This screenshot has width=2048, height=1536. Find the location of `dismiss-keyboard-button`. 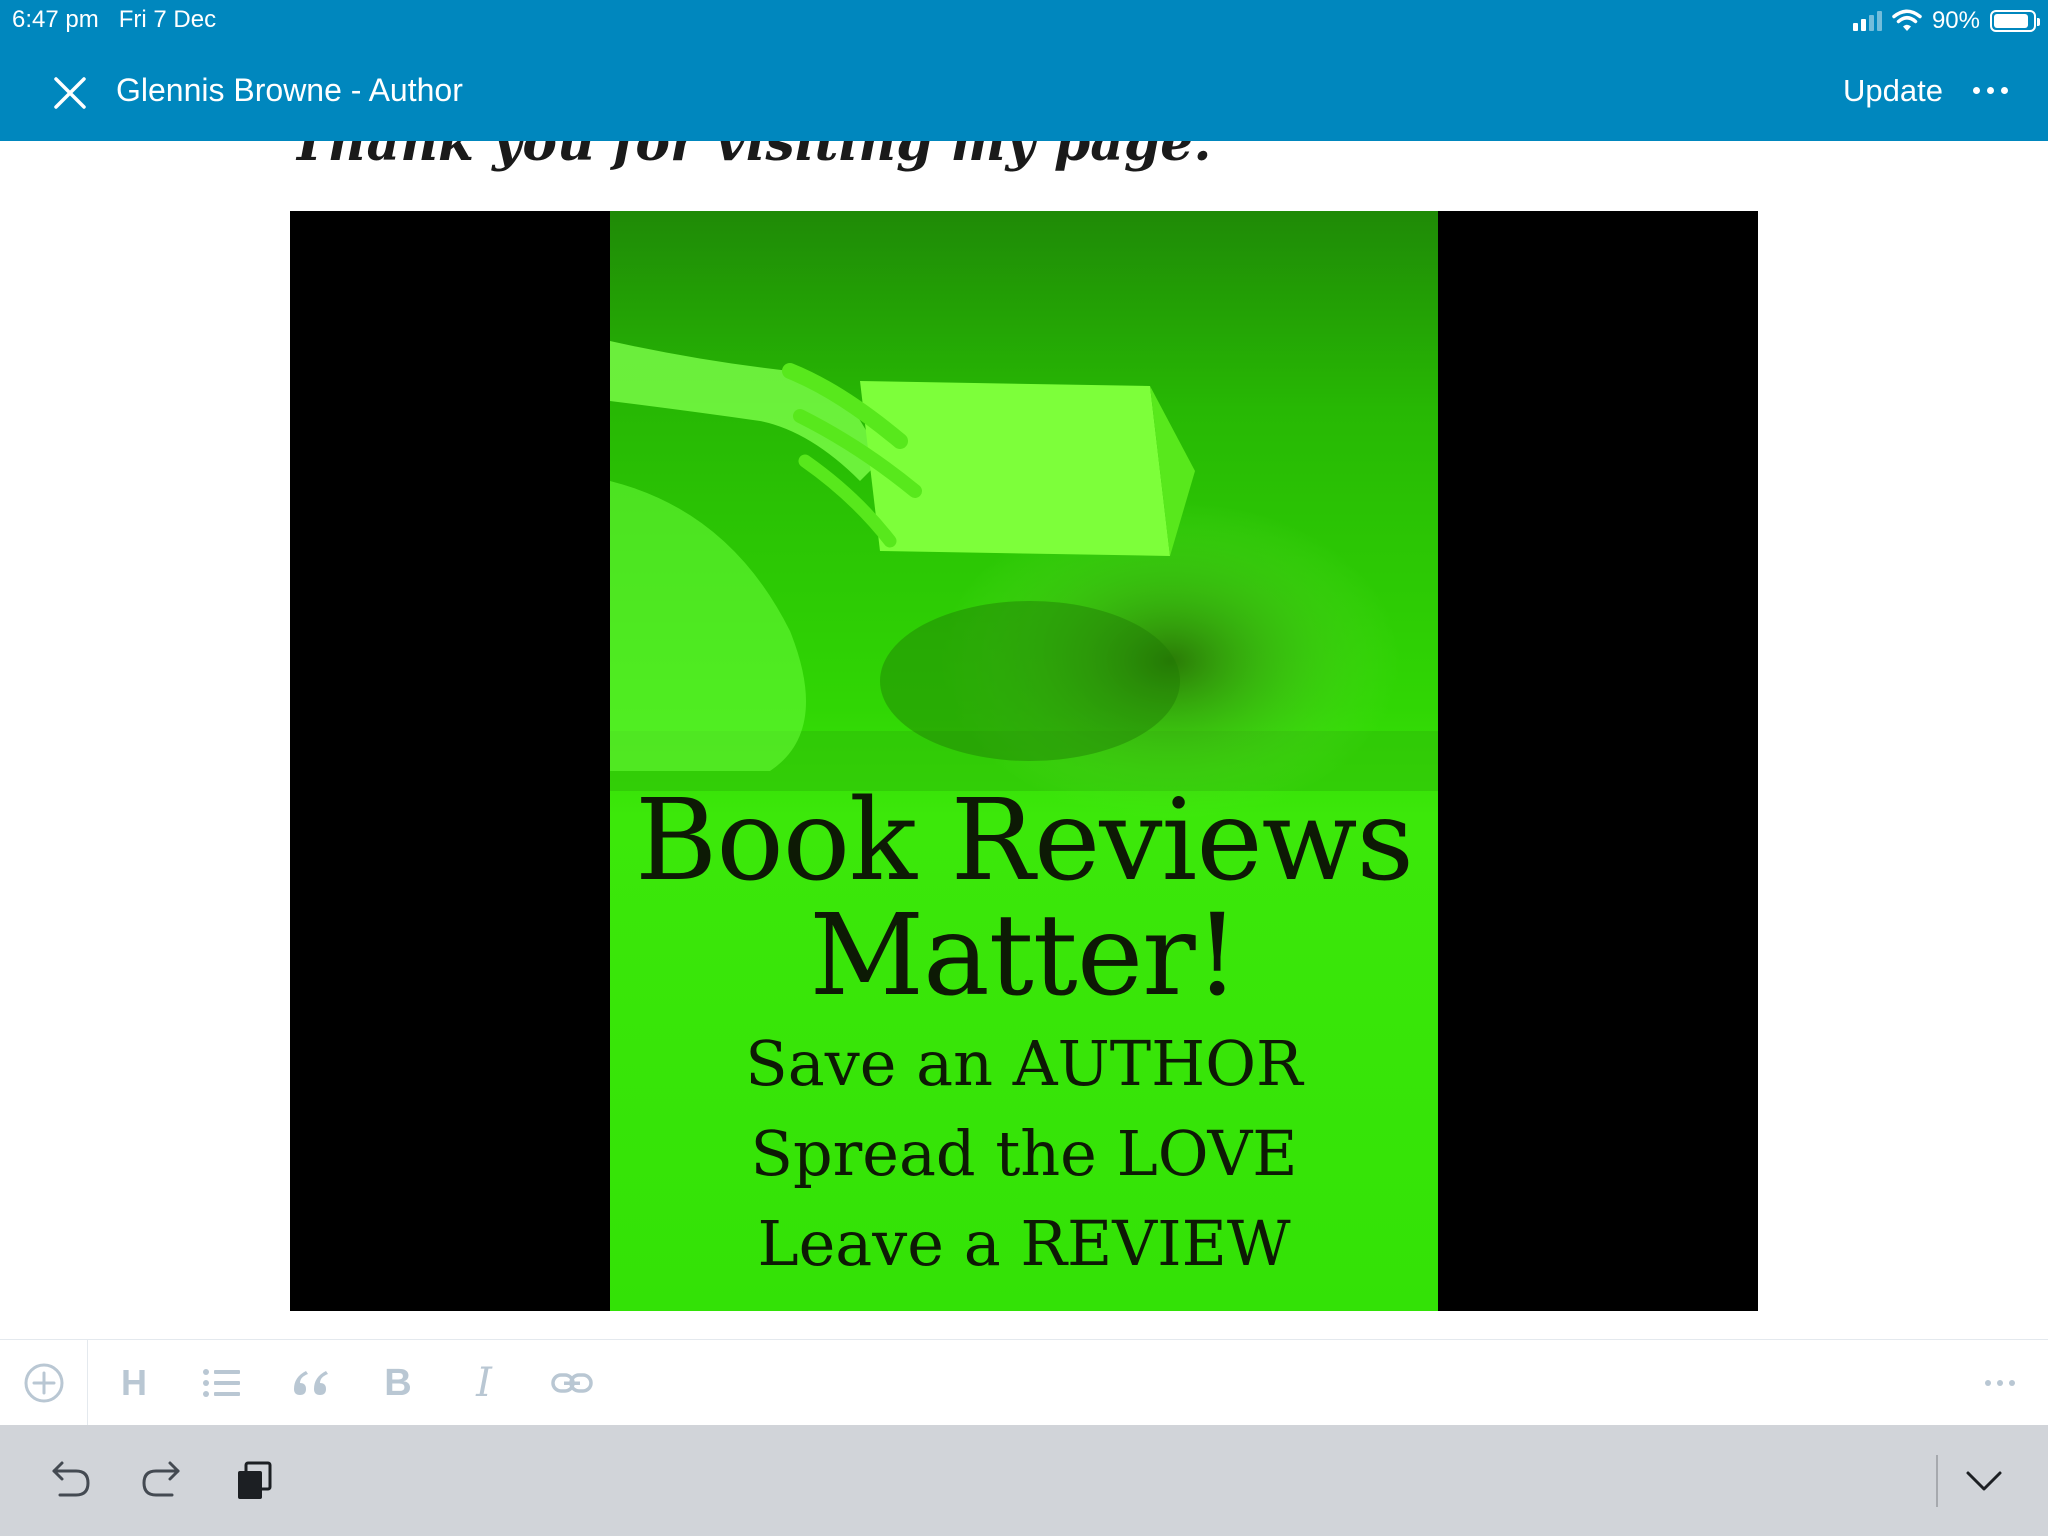

dismiss-keyboard-button is located at coordinates (1984, 1481).